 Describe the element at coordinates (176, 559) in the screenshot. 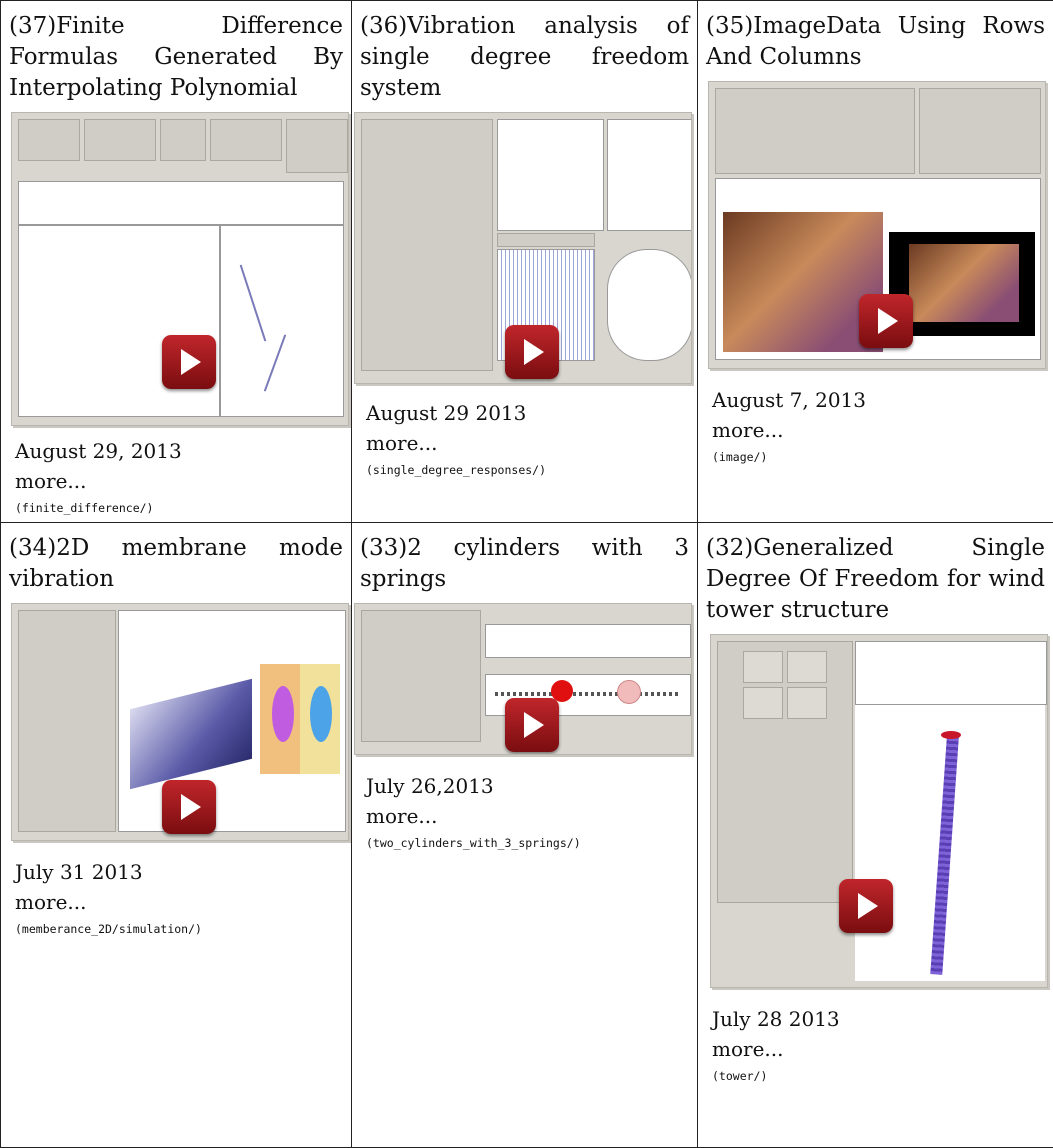

I see `demo-title: (34)2D membrane mode vibration` at that location.